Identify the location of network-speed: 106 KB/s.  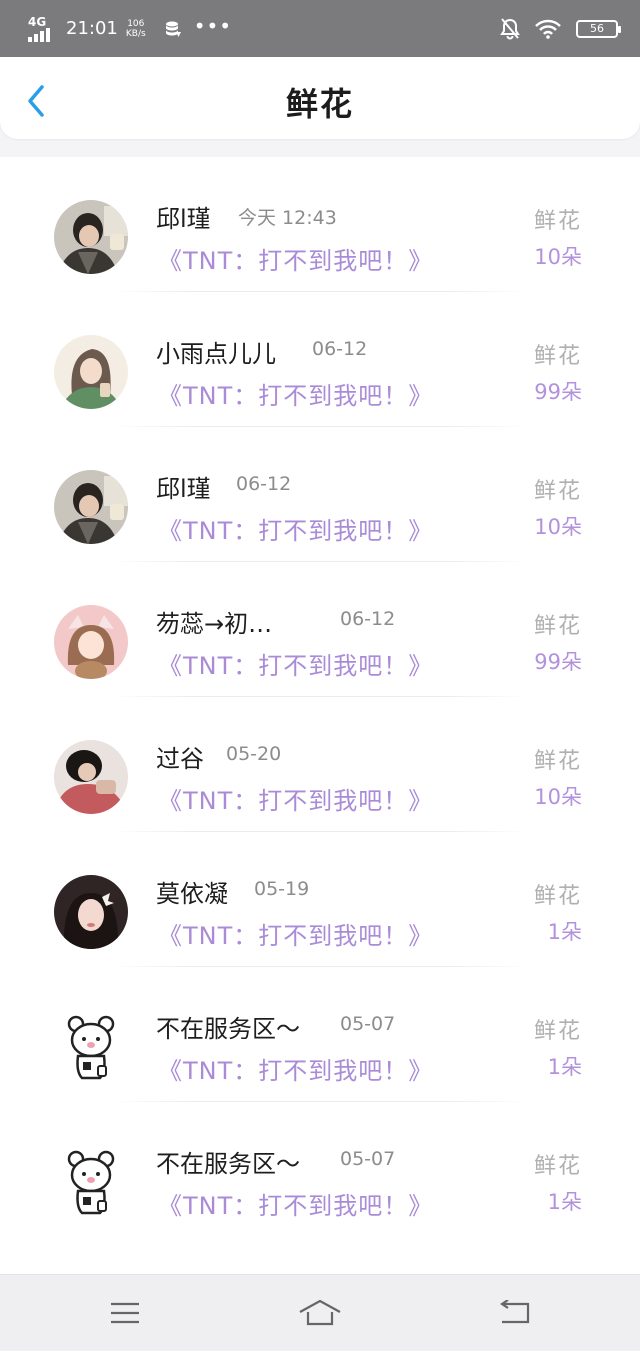
(136, 29).